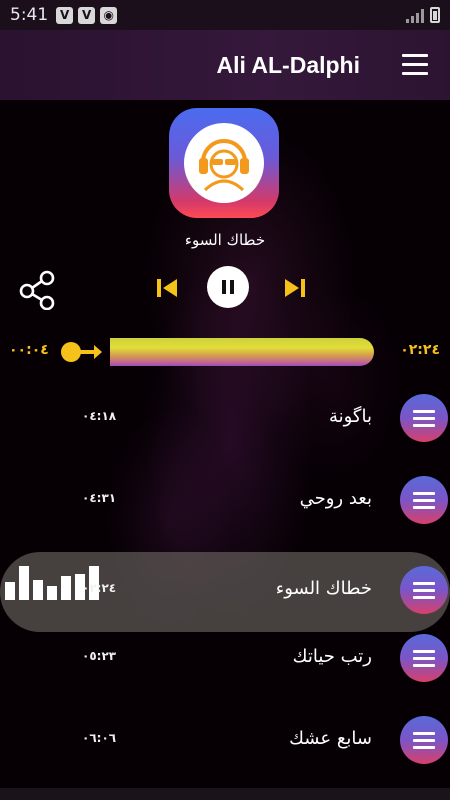 The width and height of the screenshot is (450, 800). Describe the element at coordinates (99, 738) in the screenshot. I see `track-duration: ٠٦:٠٦` at that location.